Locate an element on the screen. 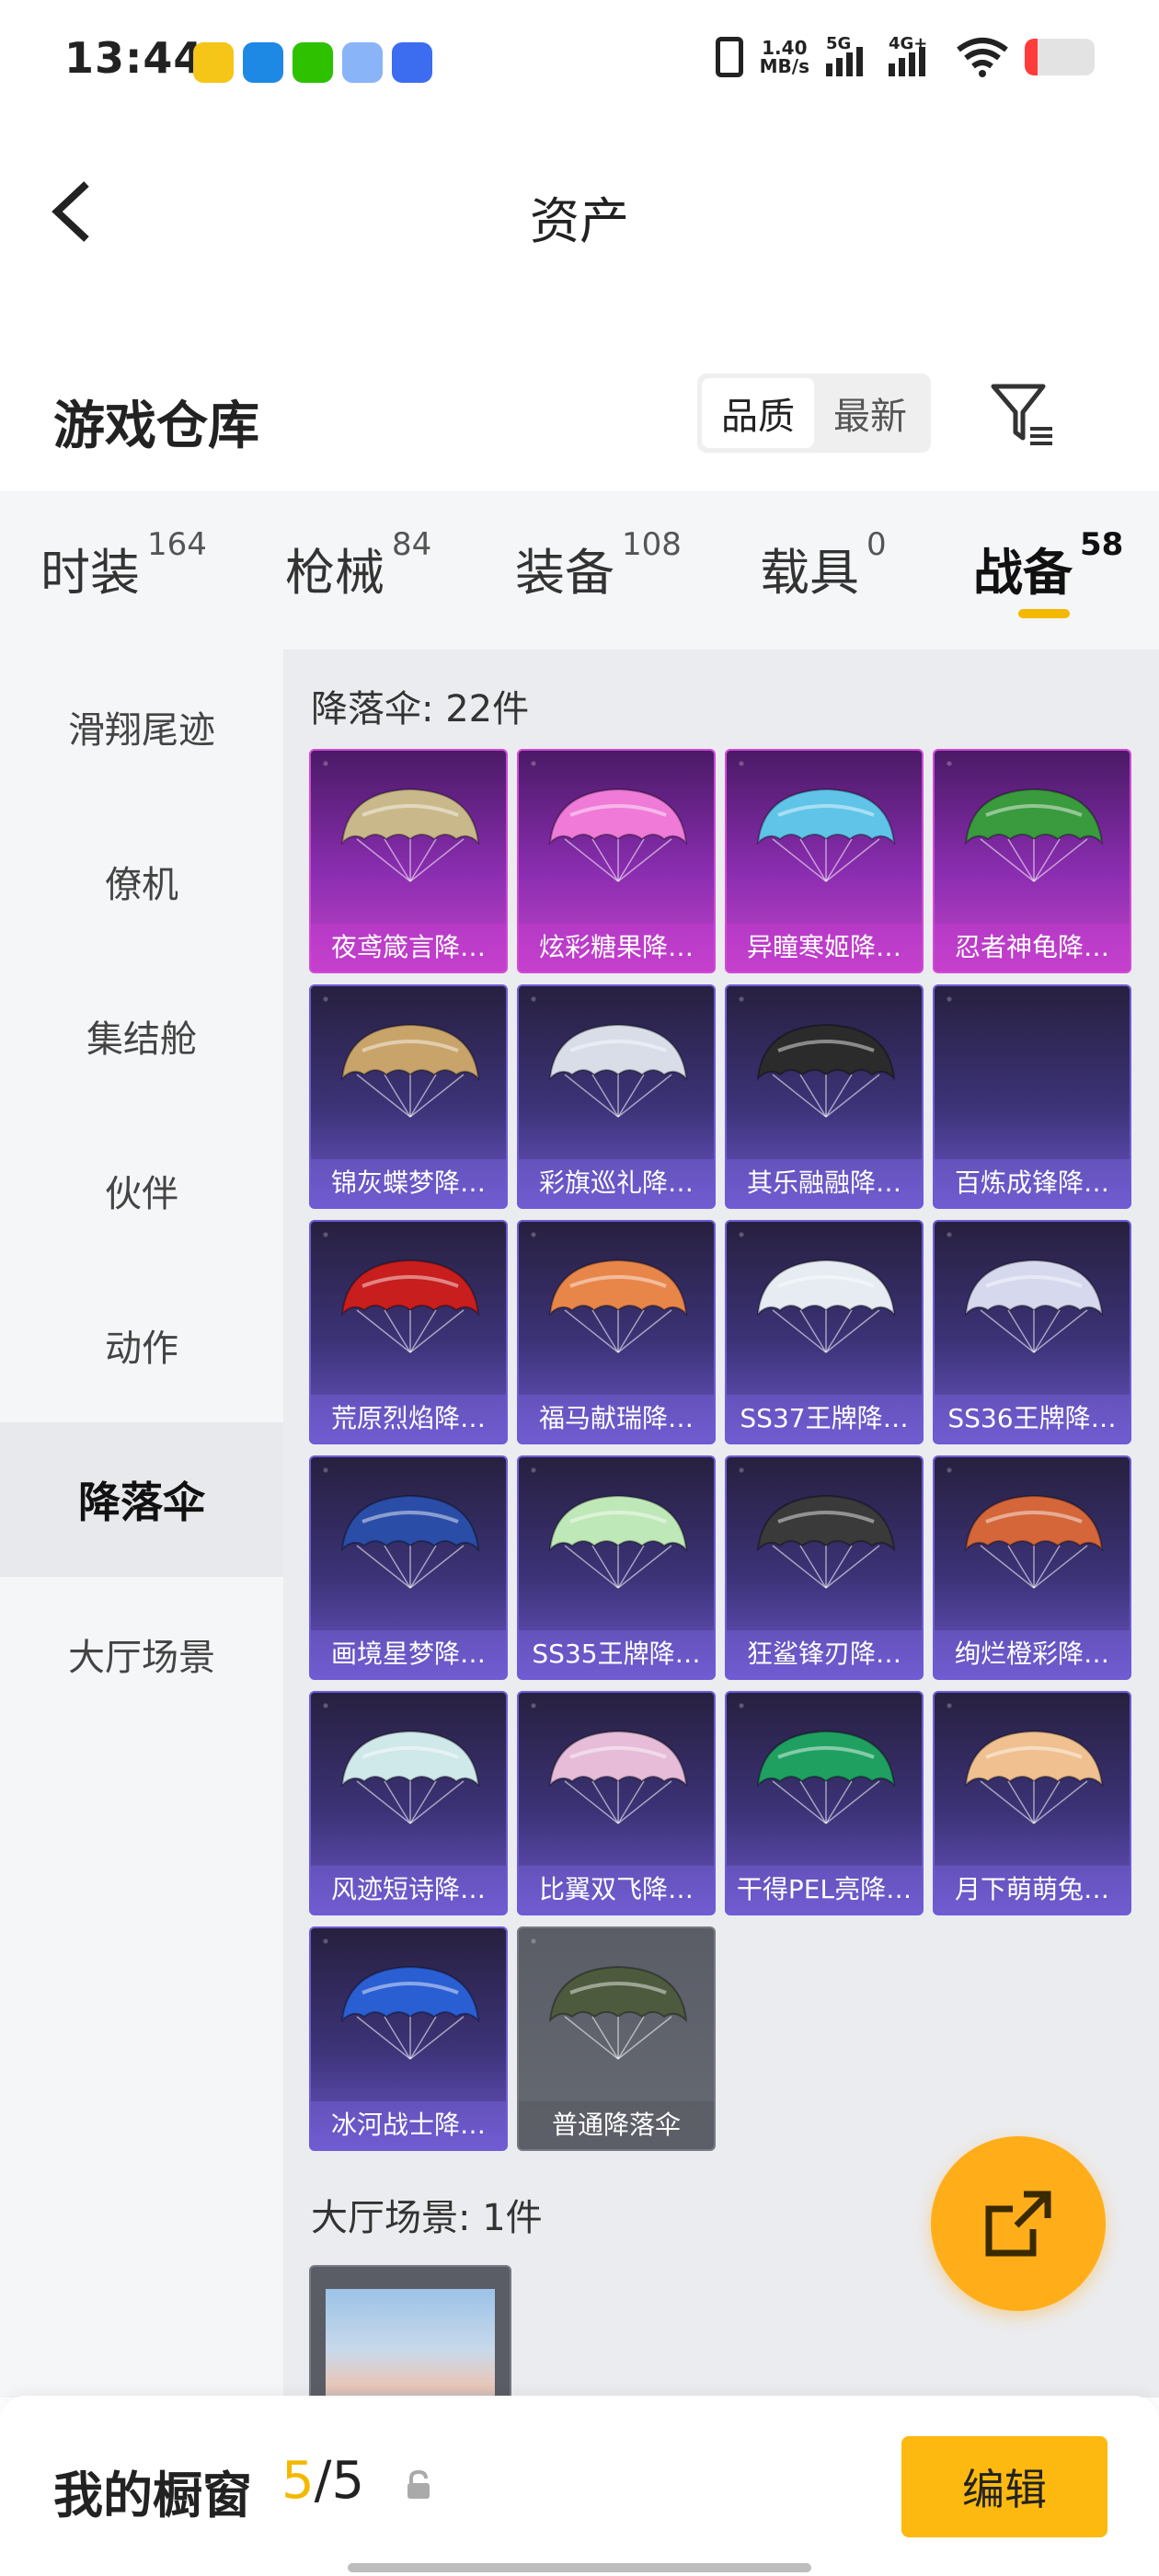 The image size is (1159, 2576). lobby-scene-card is located at coordinates (410, 2331).